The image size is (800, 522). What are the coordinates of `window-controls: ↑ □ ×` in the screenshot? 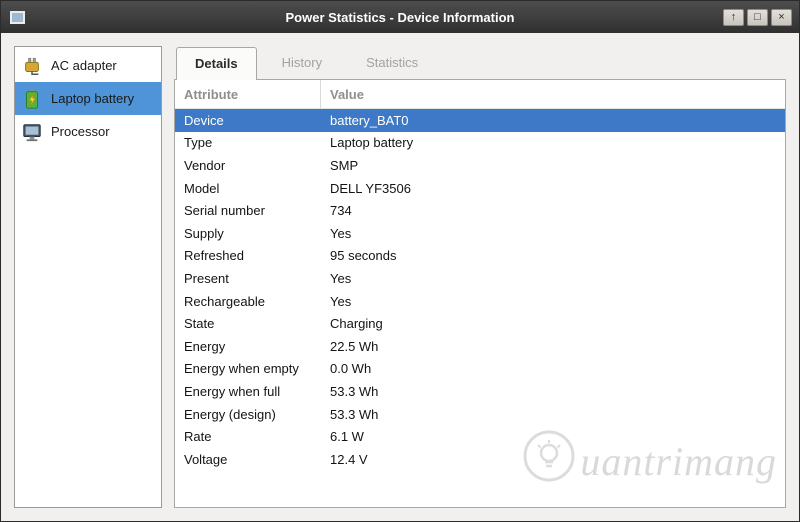 It's located at (757, 17).